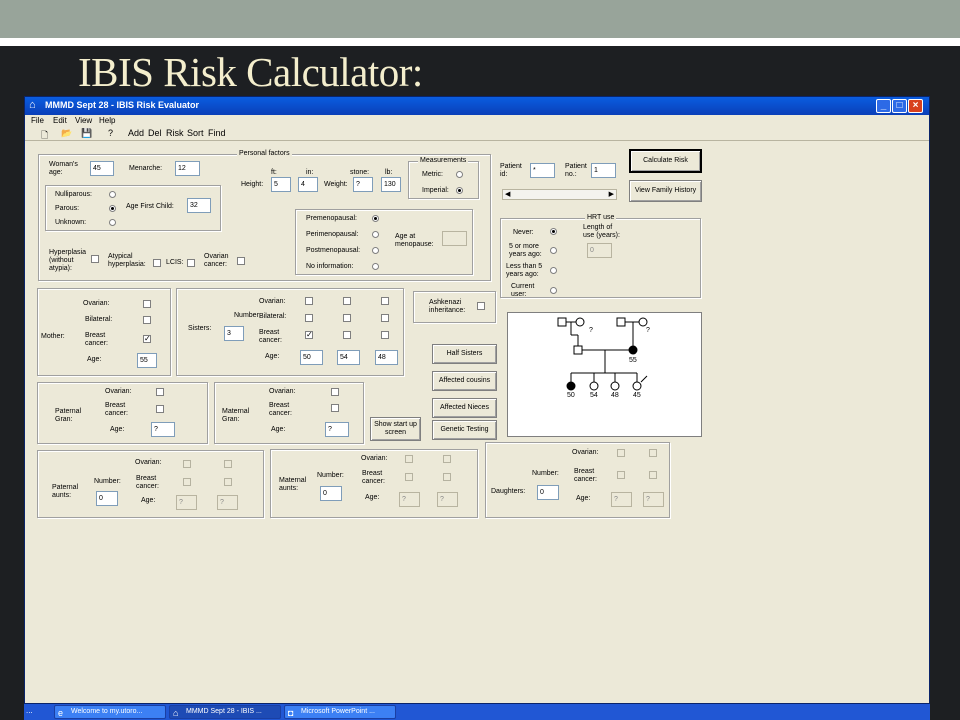  What do you see at coordinates (653, 475) in the screenshot?
I see `daughter-2-breast-checkbox` at bounding box center [653, 475].